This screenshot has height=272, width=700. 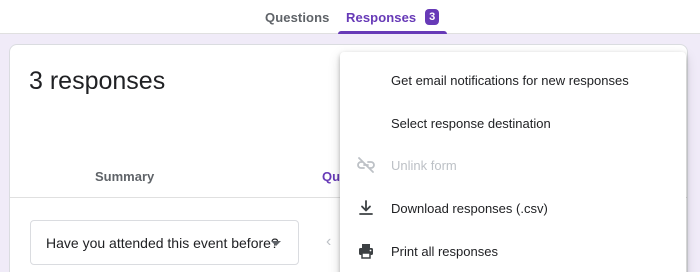 What do you see at coordinates (424, 165) in the screenshot?
I see `menu-item-label: Unlink form` at bounding box center [424, 165].